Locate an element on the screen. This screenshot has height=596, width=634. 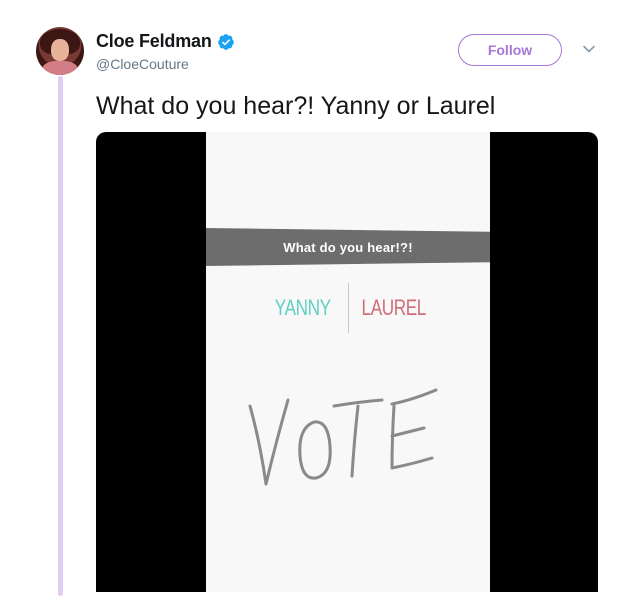
poll: YANNY LAUREL is located at coordinates (348, 308).